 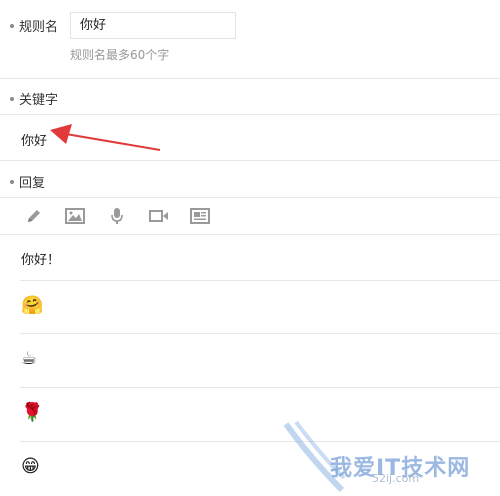 What do you see at coordinates (396, 478) in the screenshot?
I see `watermark-subtitle: 52ij.com` at bounding box center [396, 478].